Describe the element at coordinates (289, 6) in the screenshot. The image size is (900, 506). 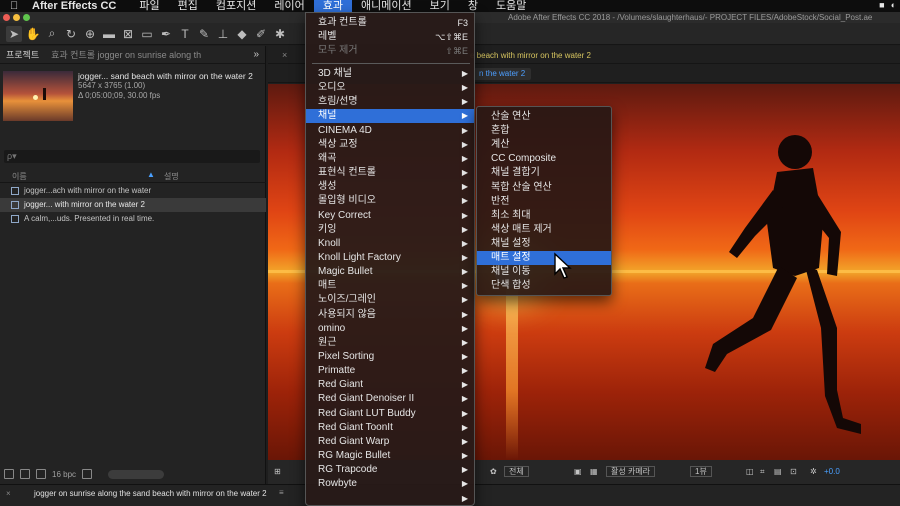
I see `menu-layer: 레이어` at that location.